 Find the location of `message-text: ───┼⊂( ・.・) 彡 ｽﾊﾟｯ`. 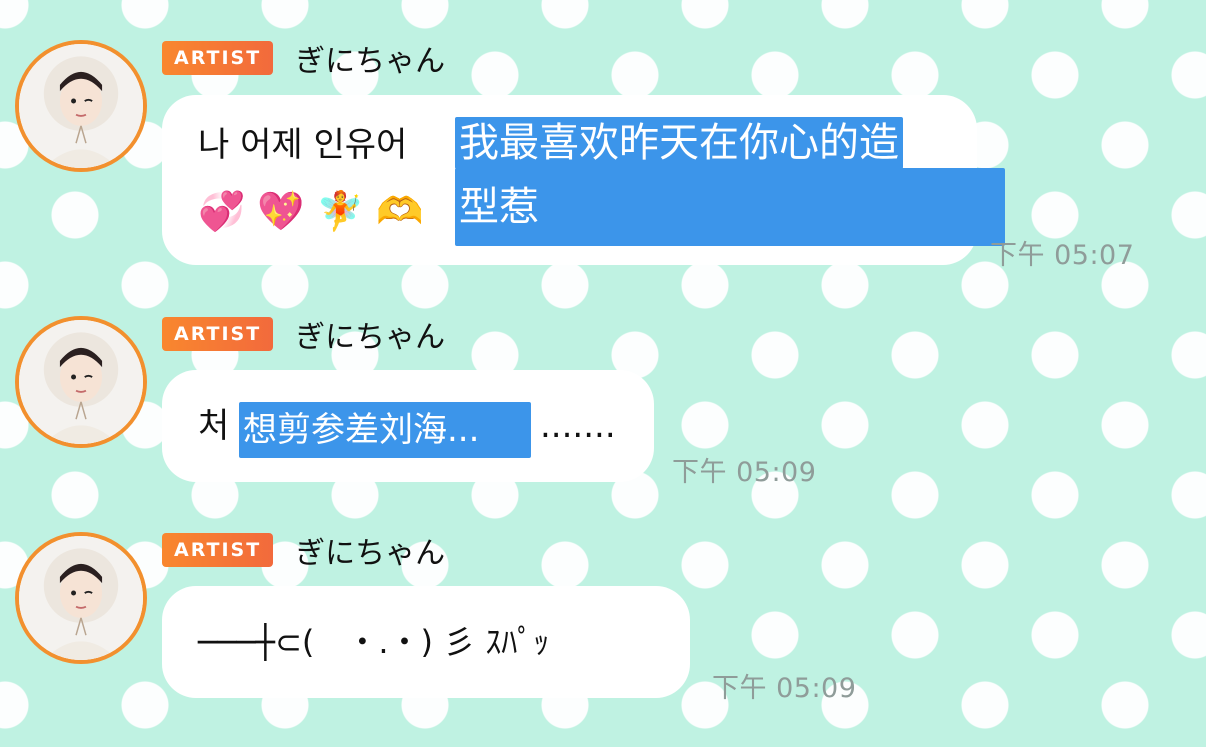

message-text: ───┼⊂( ・.・) 彡 ｽﾊﾟｯ is located at coordinates (374, 642).